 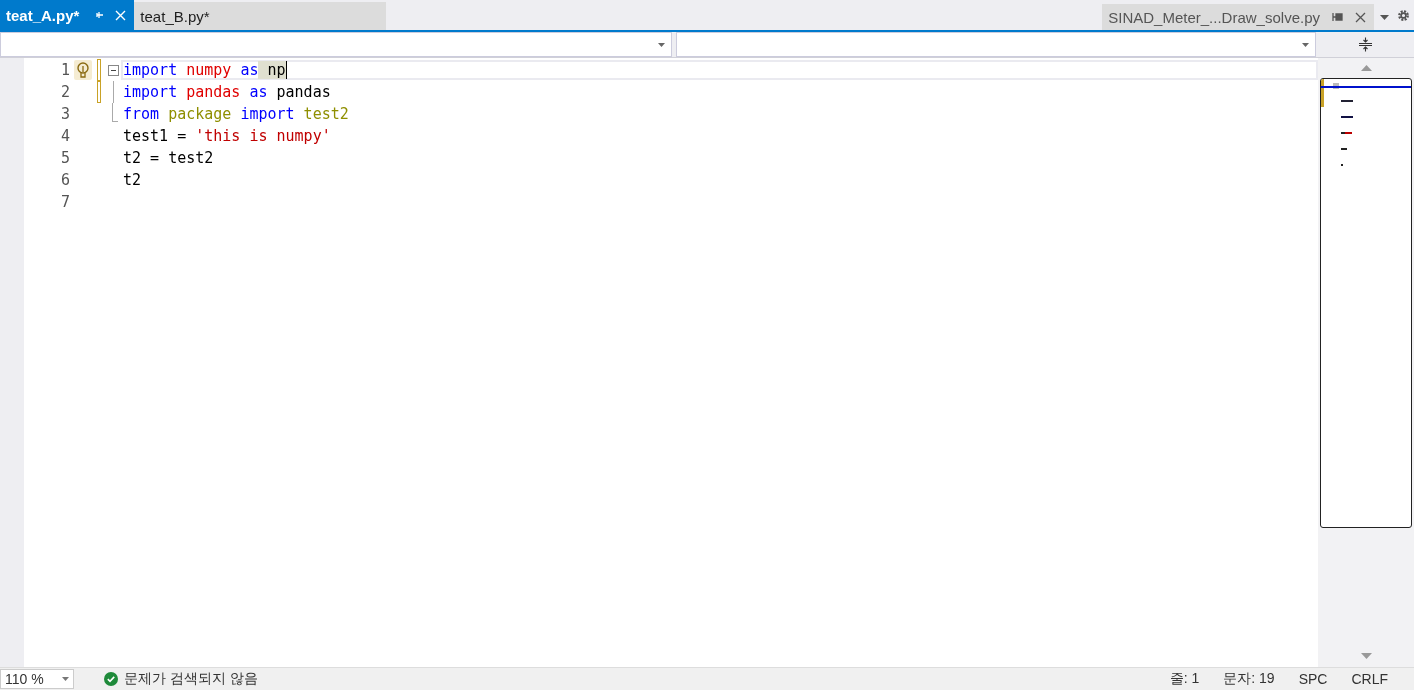 I want to click on string-literal: 'this is numpy', so click(x=262, y=136).